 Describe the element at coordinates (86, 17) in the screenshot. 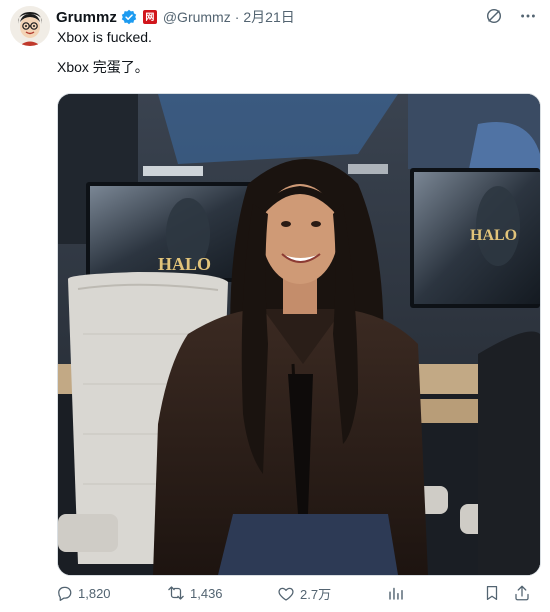

I see `display-name: Grummz` at that location.